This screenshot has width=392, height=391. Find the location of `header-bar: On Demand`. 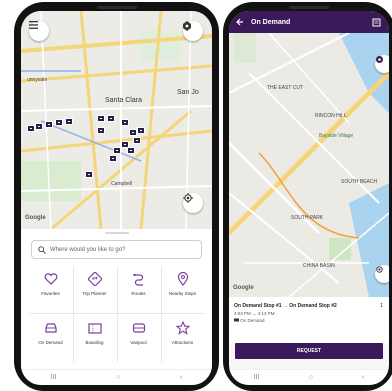

header-bar: On Demand is located at coordinates (309, 22).